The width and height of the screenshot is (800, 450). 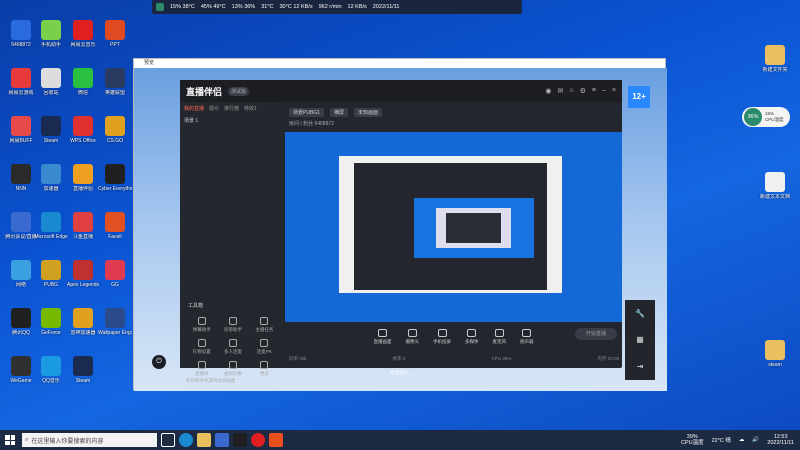 I want to click on desktop-icon: WPS Office, so click(x=83, y=130).